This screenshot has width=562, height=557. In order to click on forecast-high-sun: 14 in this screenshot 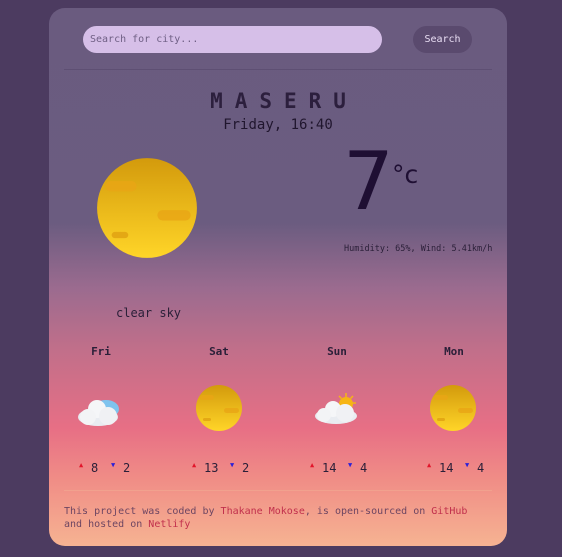, I will do `click(329, 468)`.